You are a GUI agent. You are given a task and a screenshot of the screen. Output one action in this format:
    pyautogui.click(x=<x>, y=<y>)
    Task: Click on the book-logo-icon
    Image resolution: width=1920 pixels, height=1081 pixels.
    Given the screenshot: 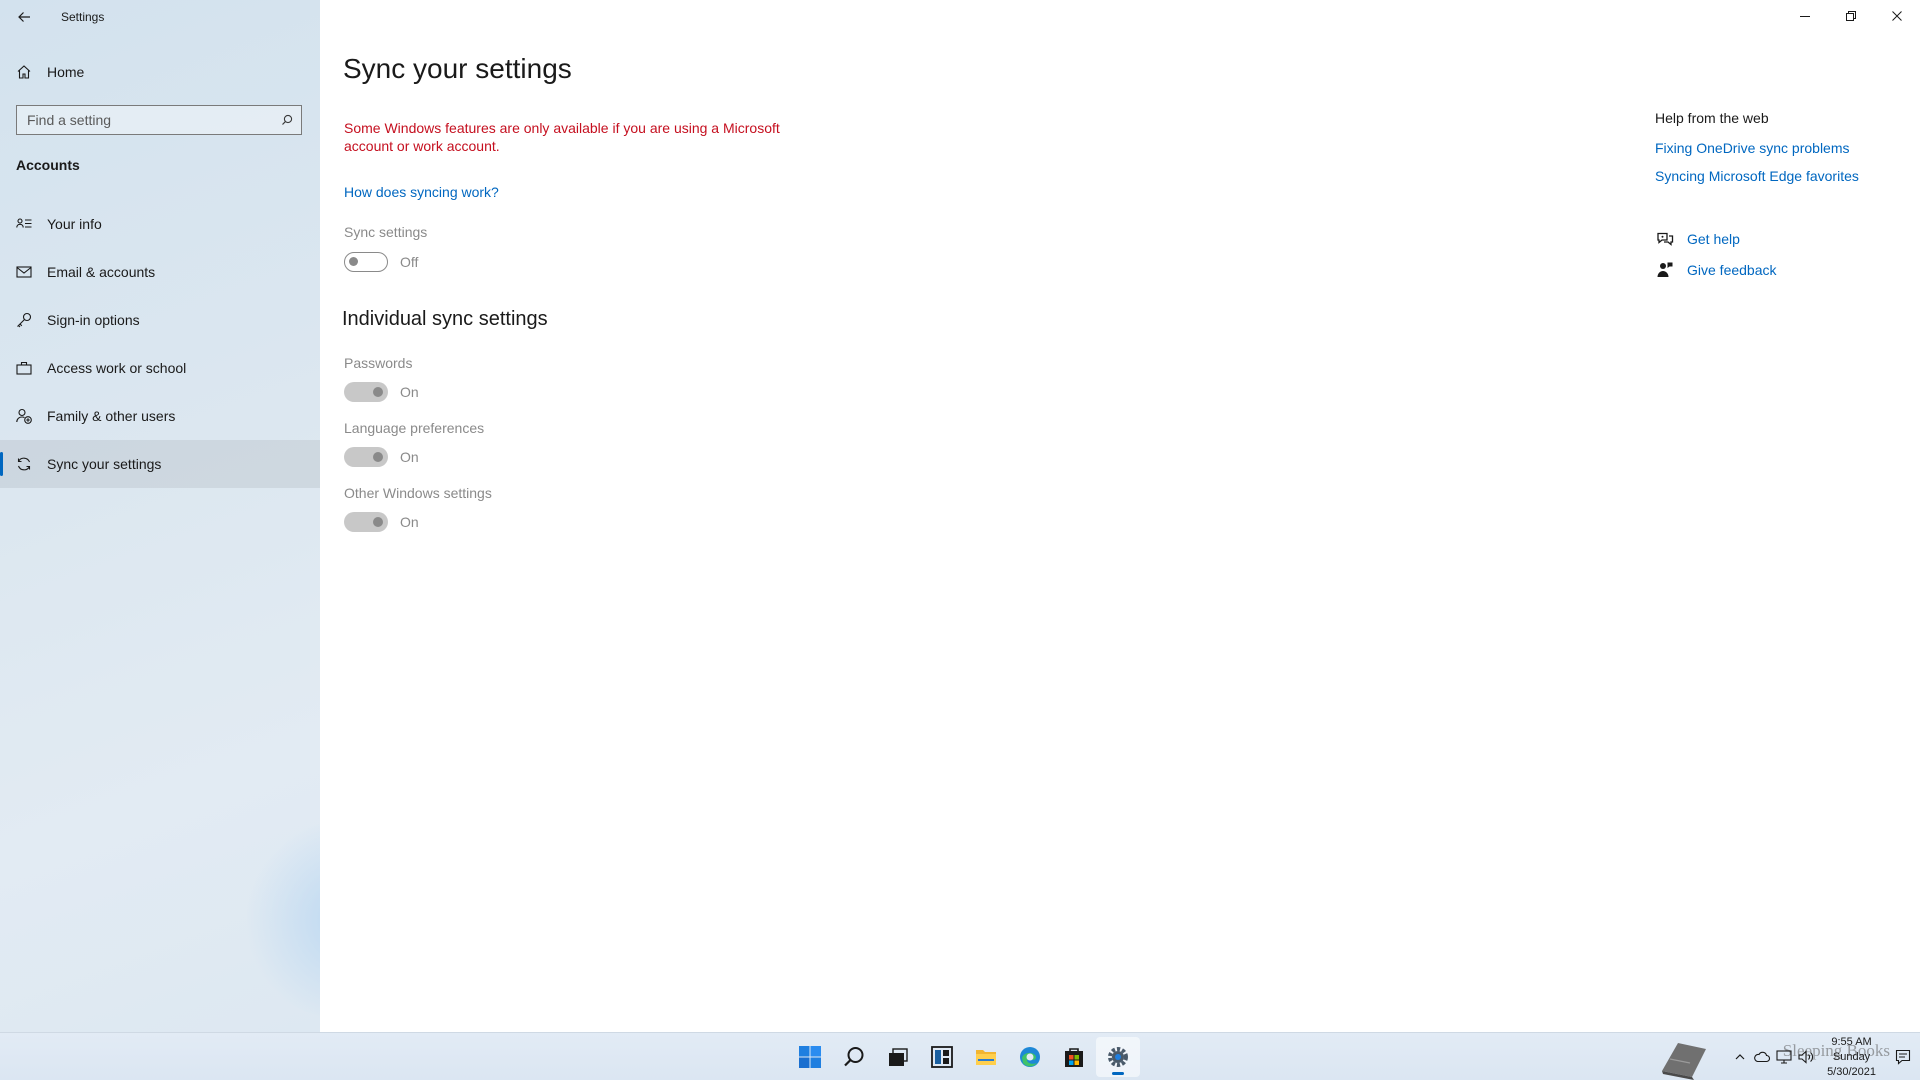 What is the action you would take?
    pyautogui.click(x=1684, y=1061)
    